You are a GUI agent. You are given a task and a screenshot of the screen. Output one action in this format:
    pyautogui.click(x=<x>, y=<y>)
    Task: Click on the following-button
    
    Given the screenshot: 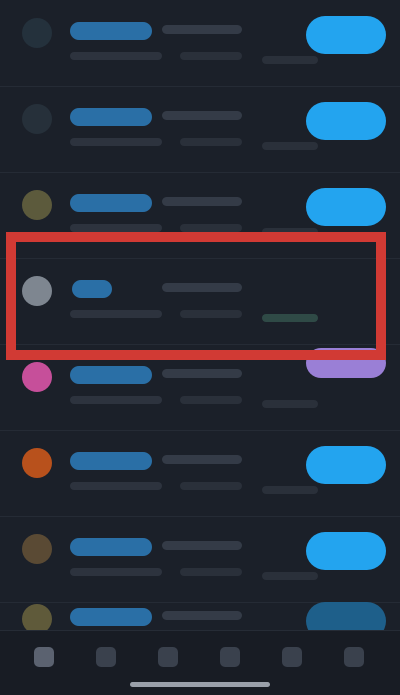 What is the action you would take?
    pyautogui.click(x=346, y=363)
    